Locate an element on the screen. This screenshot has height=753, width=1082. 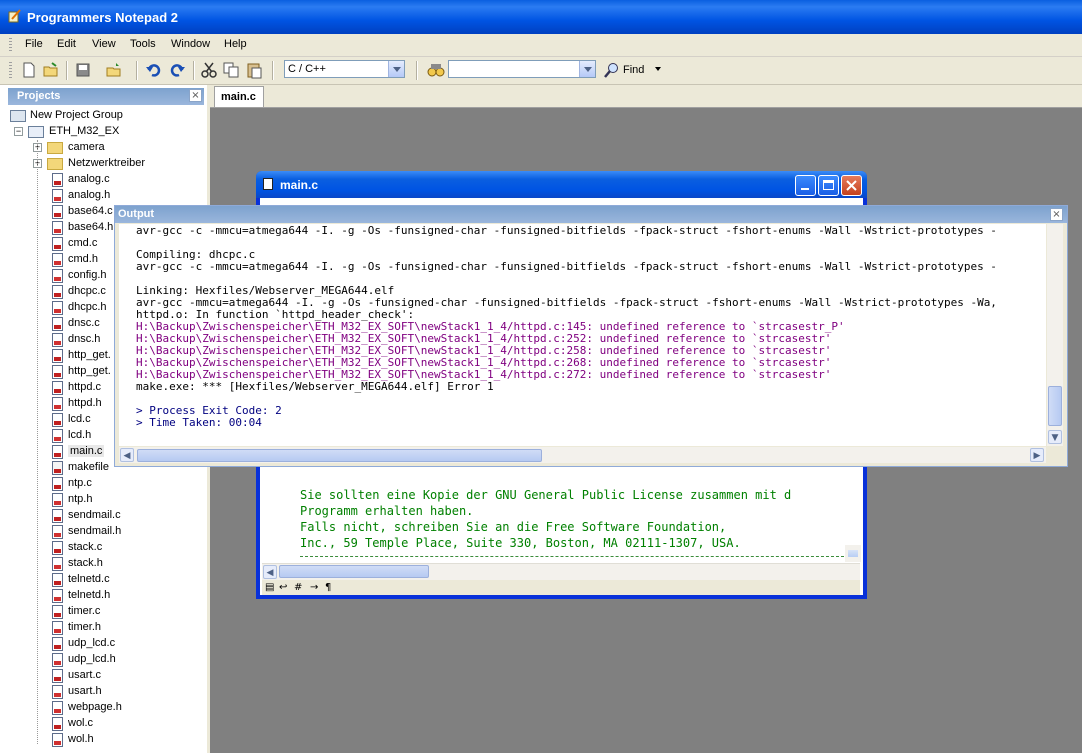
tree-item-label: webpage.h is located at coordinates (95, 707).